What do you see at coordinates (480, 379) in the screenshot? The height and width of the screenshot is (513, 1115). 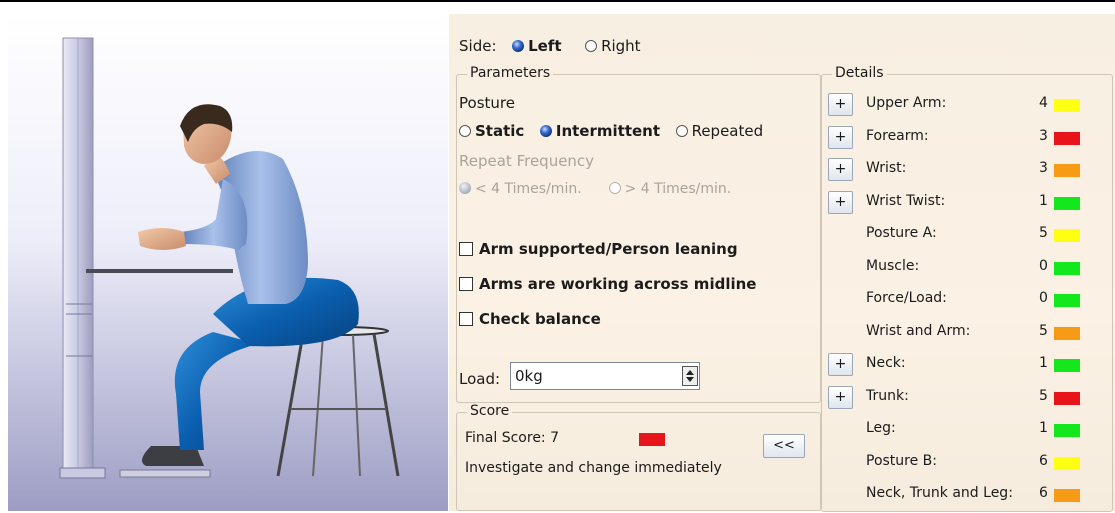 I see `load-label: Load:` at bounding box center [480, 379].